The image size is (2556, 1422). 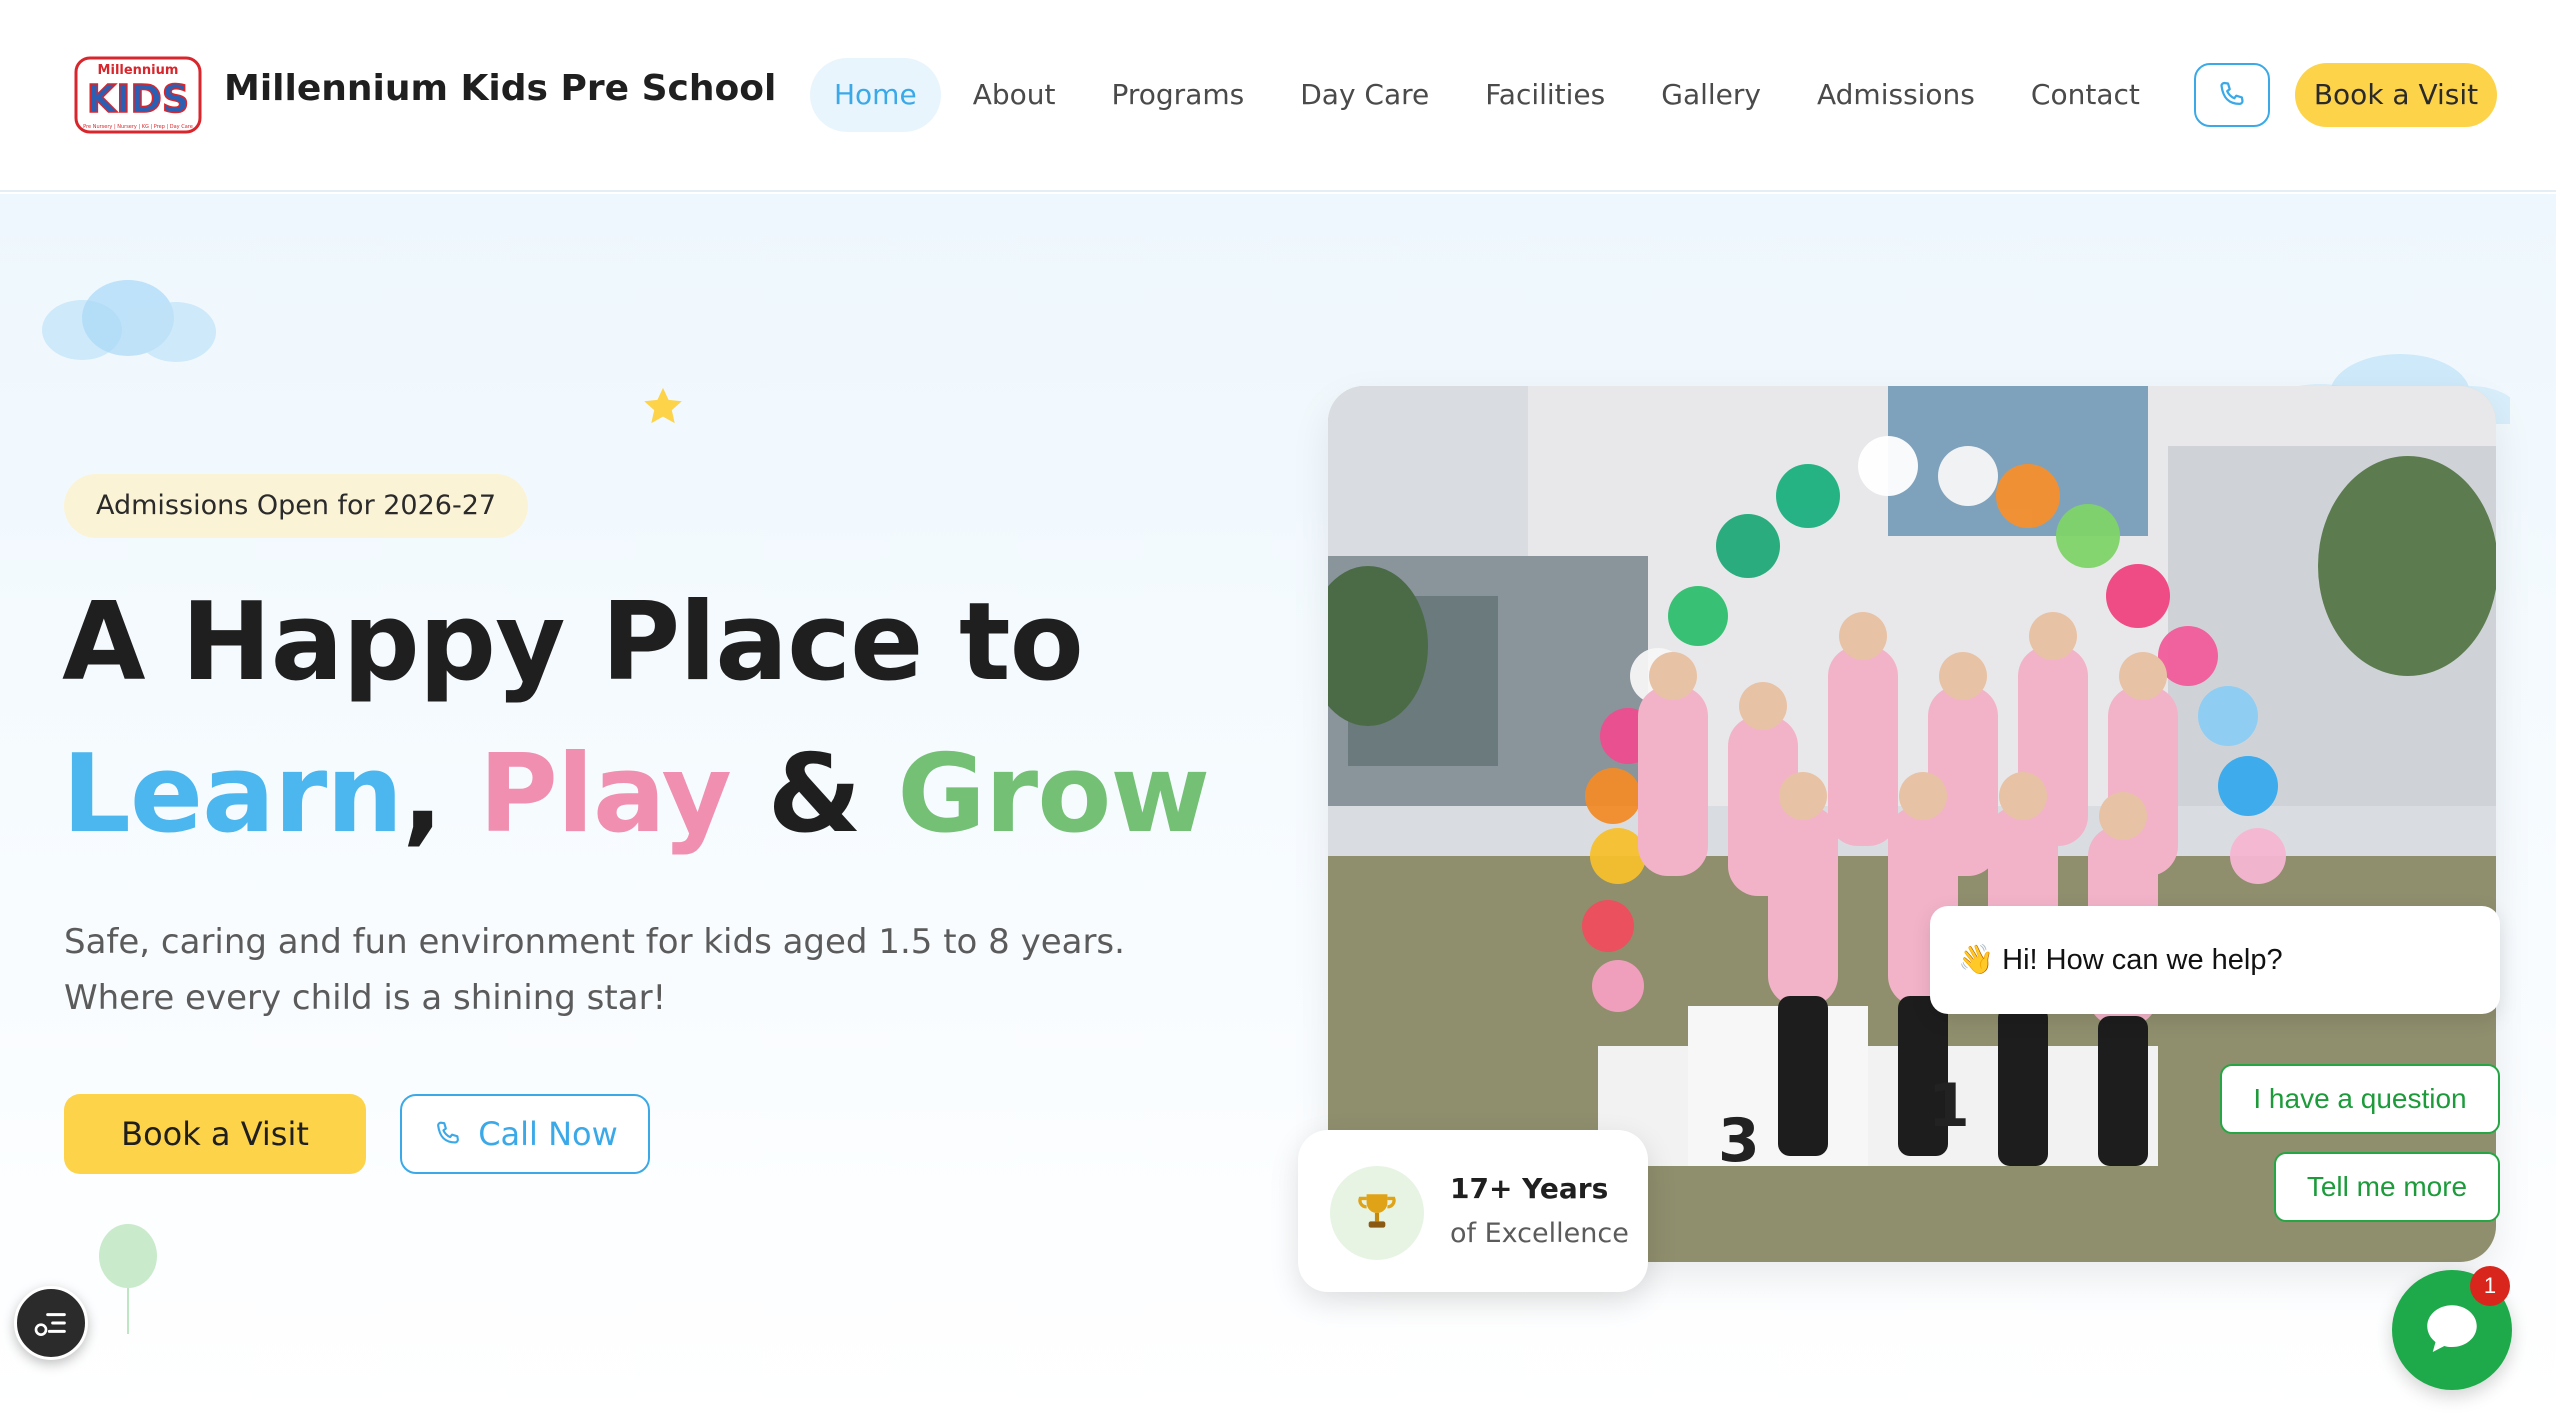 I want to click on nav-item-admissions: Admissions, so click(x=1896, y=95).